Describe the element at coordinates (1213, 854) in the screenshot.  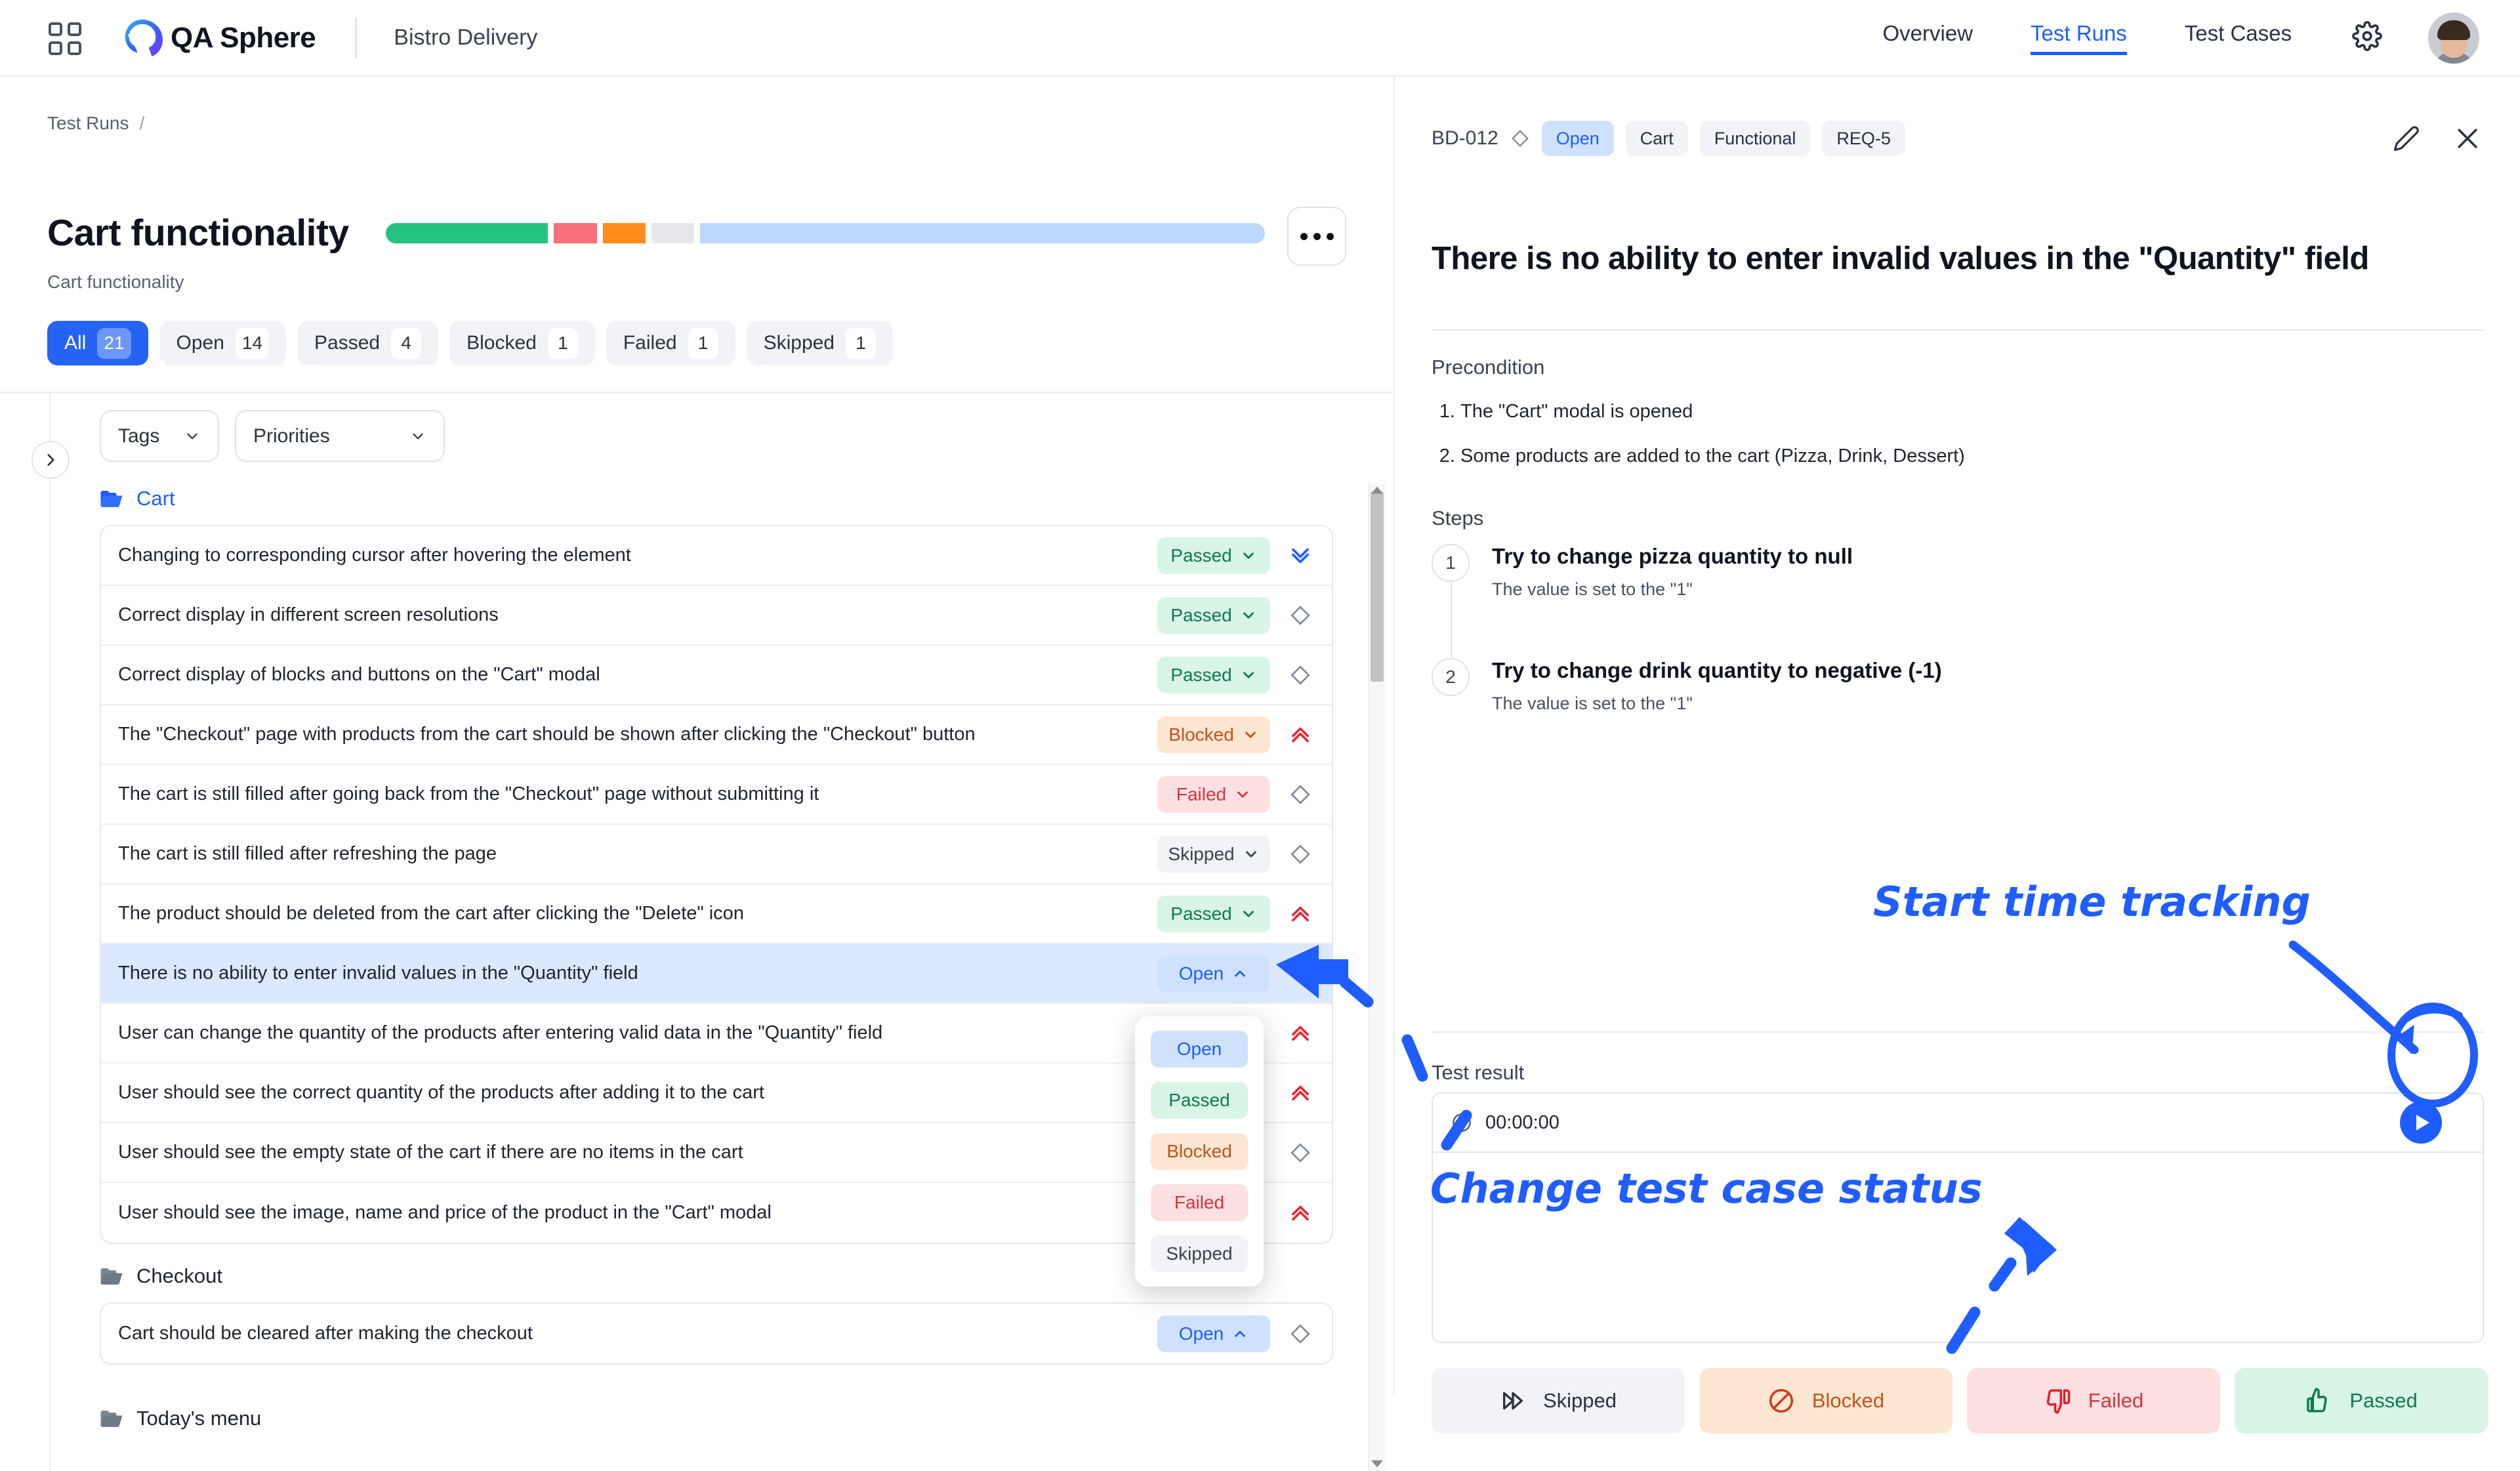
I see `status-badge: Skipped` at that location.